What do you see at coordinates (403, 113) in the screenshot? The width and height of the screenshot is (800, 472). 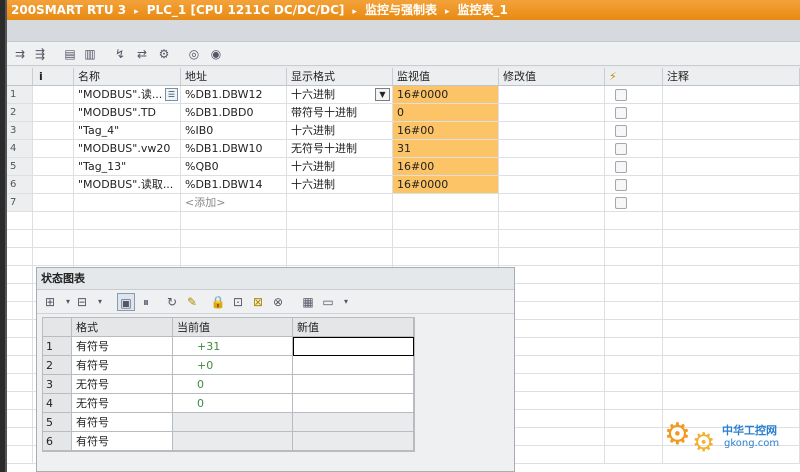 I see `table-row: 2 "MODBUS".TD %DB1.DBD0 带符号十进制 0` at bounding box center [403, 113].